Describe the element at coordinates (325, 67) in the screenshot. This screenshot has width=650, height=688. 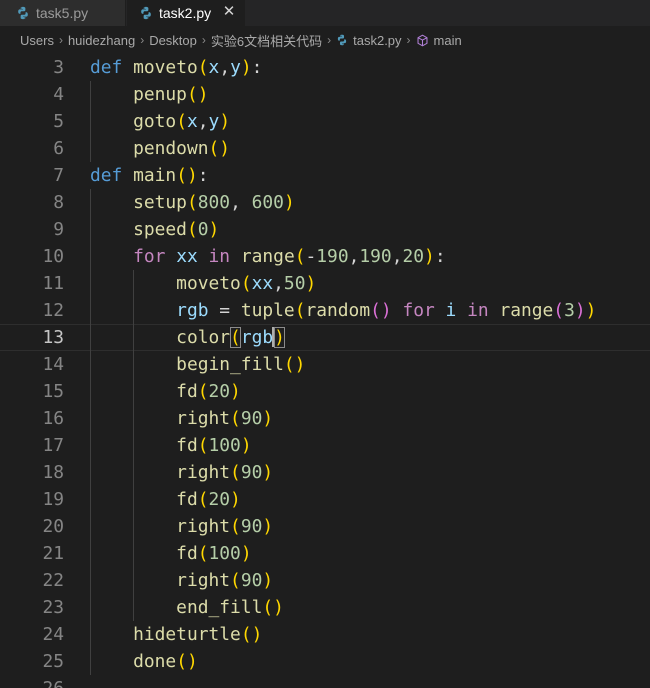
I see `code-line: 3 def moveto(x,y):` at that location.